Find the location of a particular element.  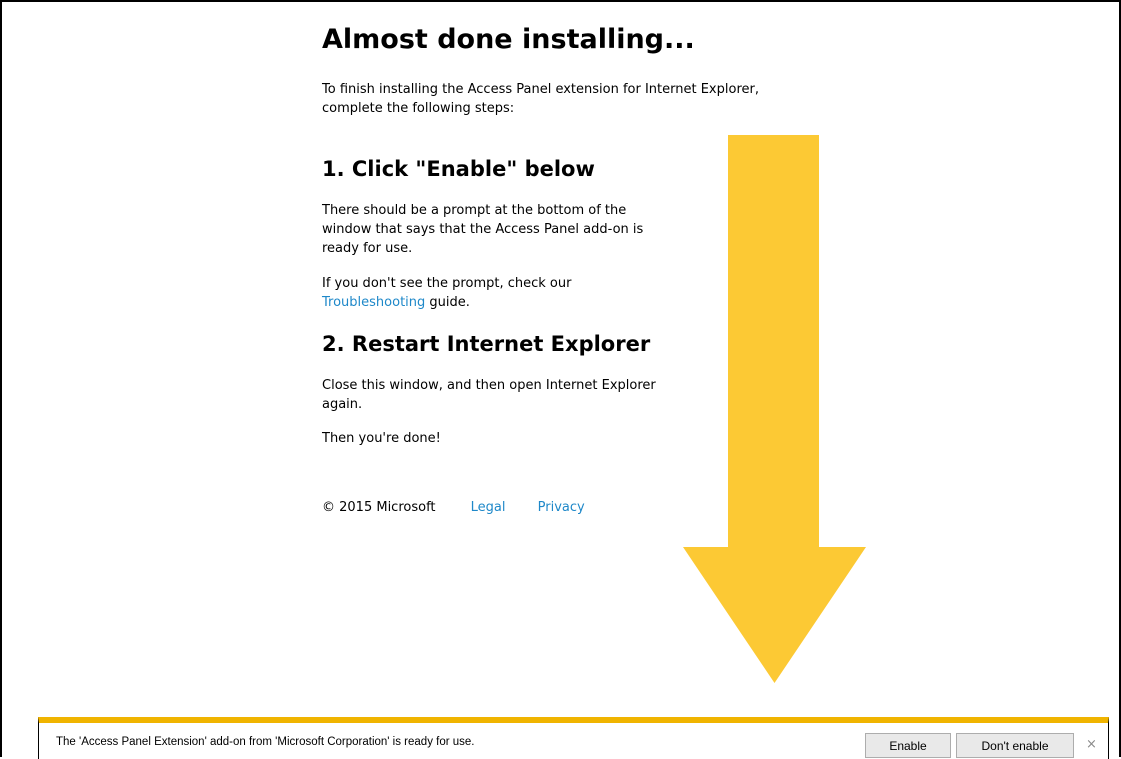

dont-enable-button: Don't enable is located at coordinates (1015, 745).